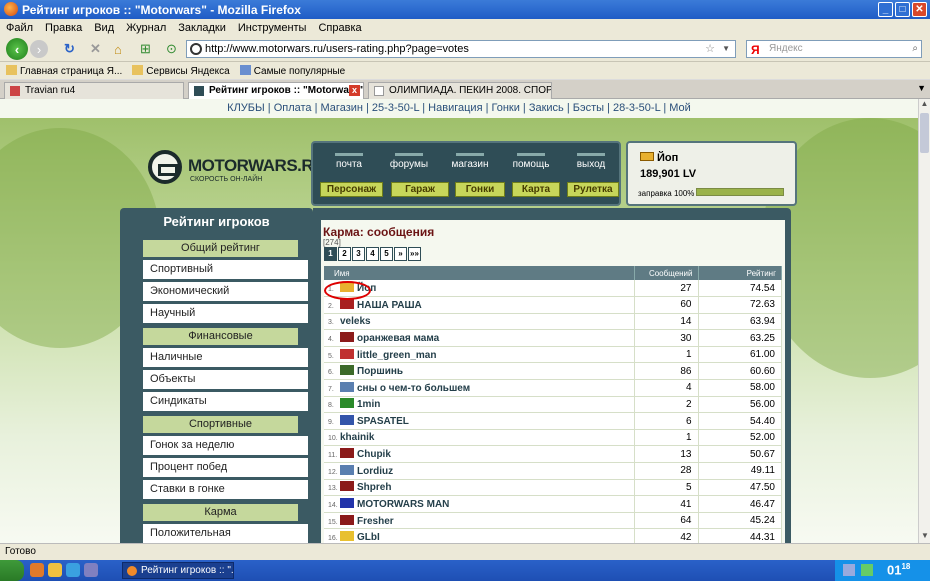 The image size is (930, 581). Describe the element at coordinates (368, 404) in the screenshot. I see `player-name: 1min` at that location.